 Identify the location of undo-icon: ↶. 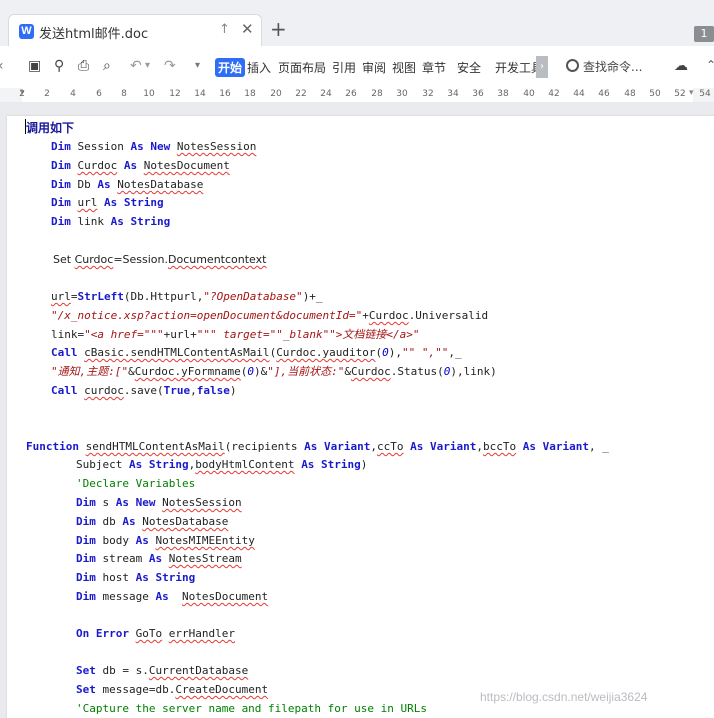
(136, 66).